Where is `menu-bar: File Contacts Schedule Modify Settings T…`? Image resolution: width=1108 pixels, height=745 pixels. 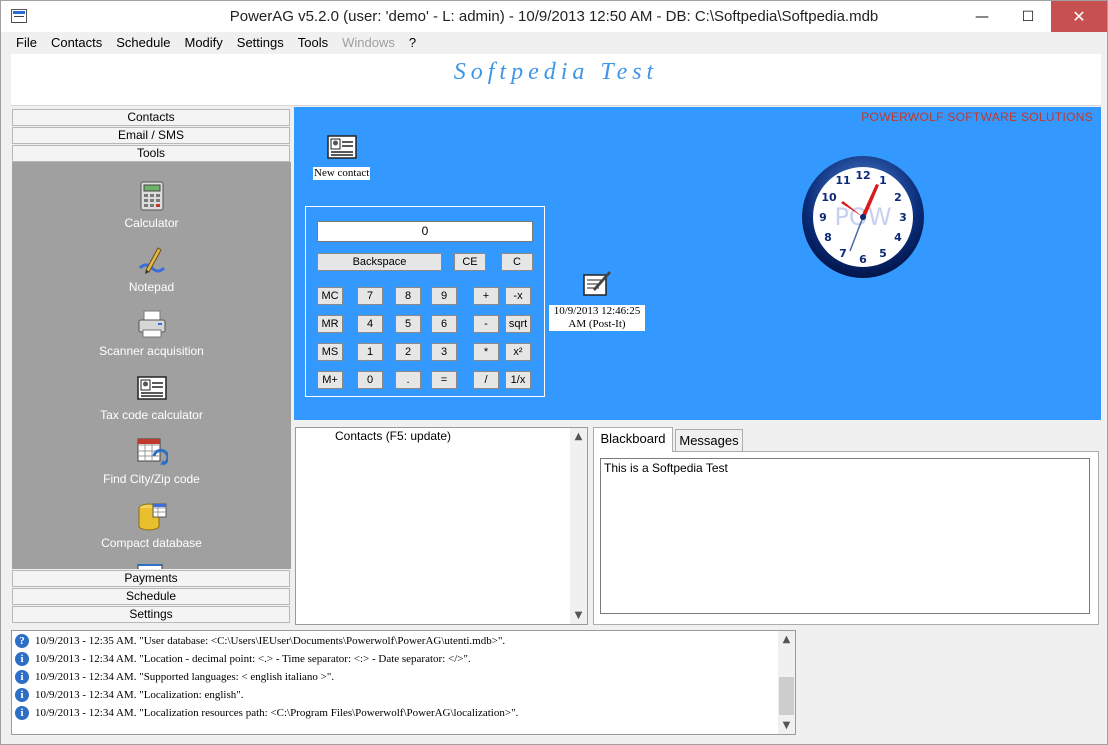 menu-bar: File Contacts Schedule Modify Settings T… is located at coordinates (555, 43).